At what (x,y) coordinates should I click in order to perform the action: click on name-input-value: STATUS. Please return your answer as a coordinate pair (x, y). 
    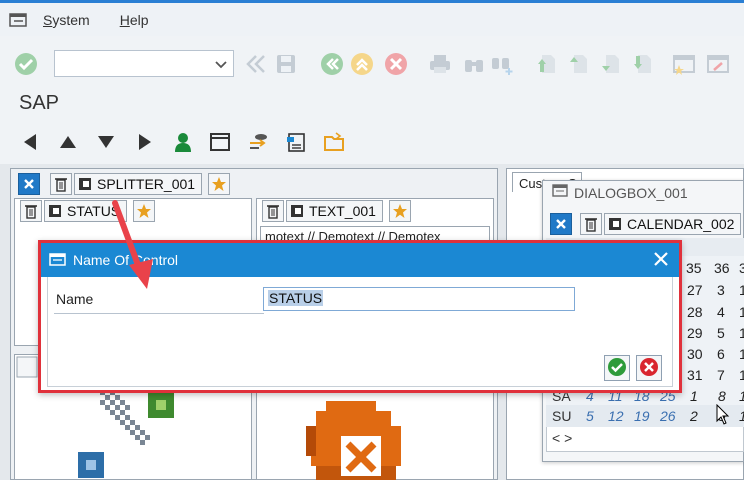
    Looking at the image, I should click on (296, 298).